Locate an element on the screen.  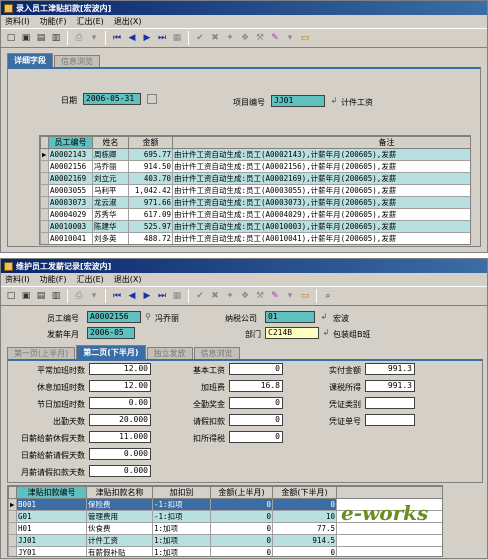
refresh-icon: ✦ is located at coordinates (230, 38).